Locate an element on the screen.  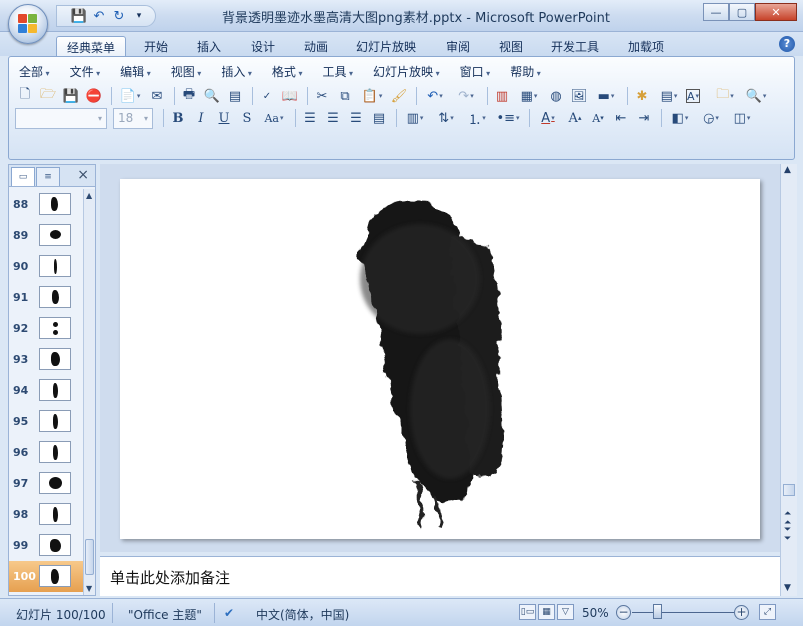
tab-slideshow: 幻灯片放映 is located at coordinates (386, 46).